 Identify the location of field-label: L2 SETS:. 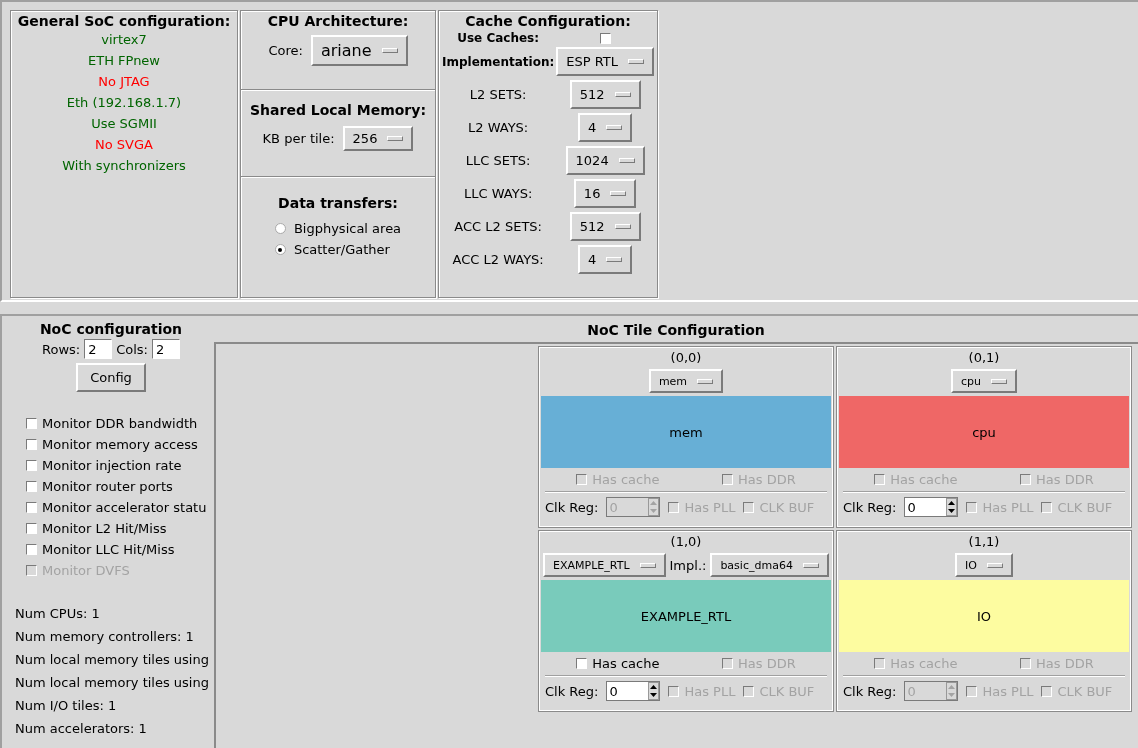
(498, 94).